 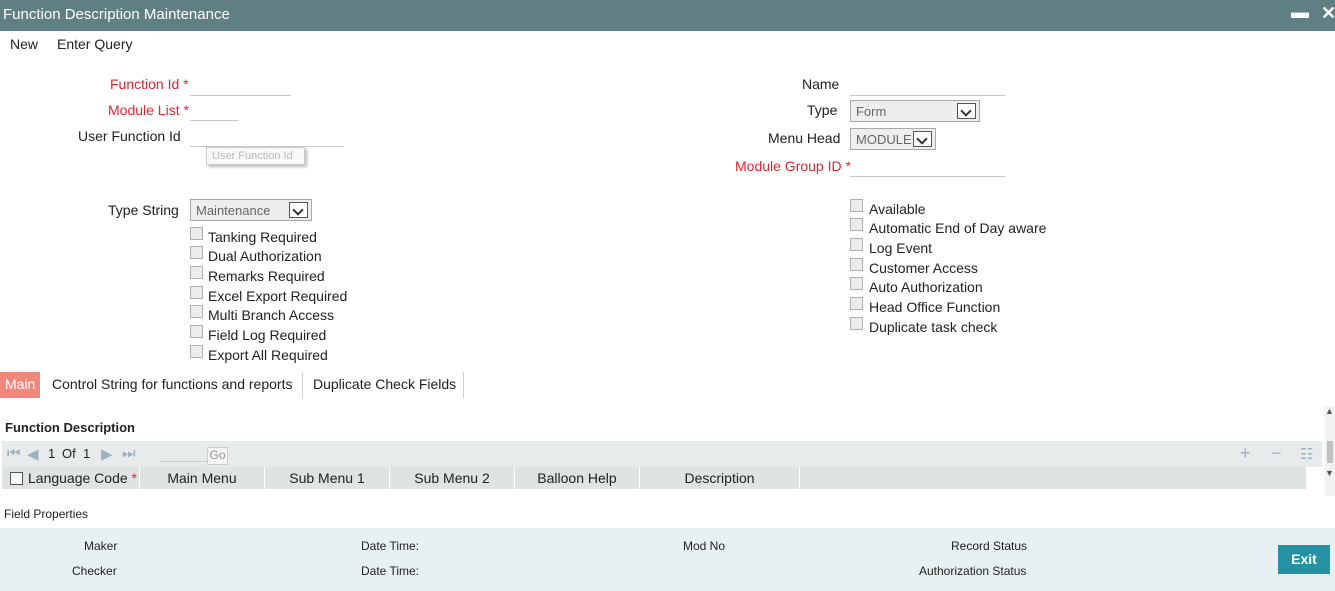 What do you see at coordinates (1245, 453) in the screenshot?
I see `add-row-icon: +` at bounding box center [1245, 453].